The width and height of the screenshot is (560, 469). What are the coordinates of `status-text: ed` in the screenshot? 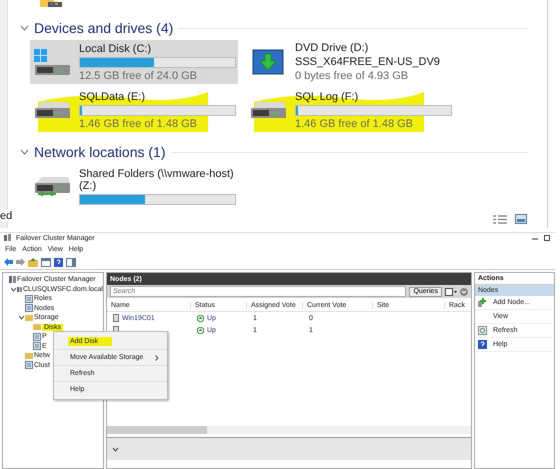 It's located at (7, 216).